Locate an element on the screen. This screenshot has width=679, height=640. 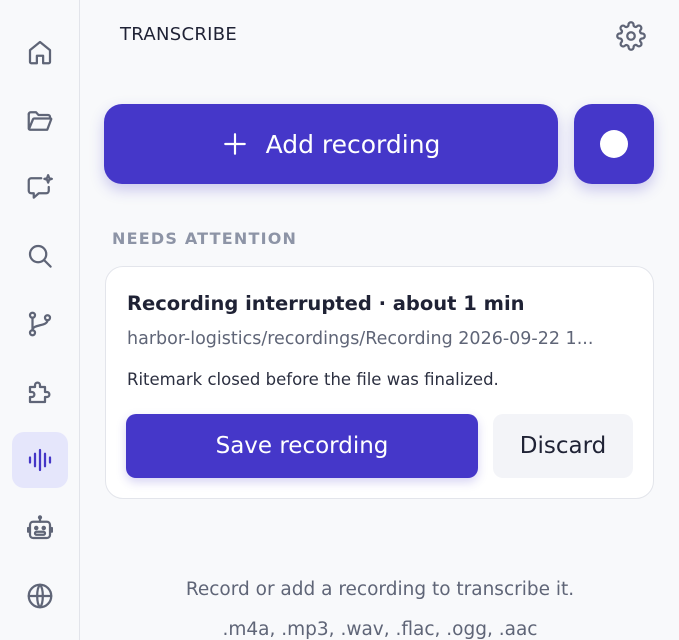
globe-icon is located at coordinates (40, 596).